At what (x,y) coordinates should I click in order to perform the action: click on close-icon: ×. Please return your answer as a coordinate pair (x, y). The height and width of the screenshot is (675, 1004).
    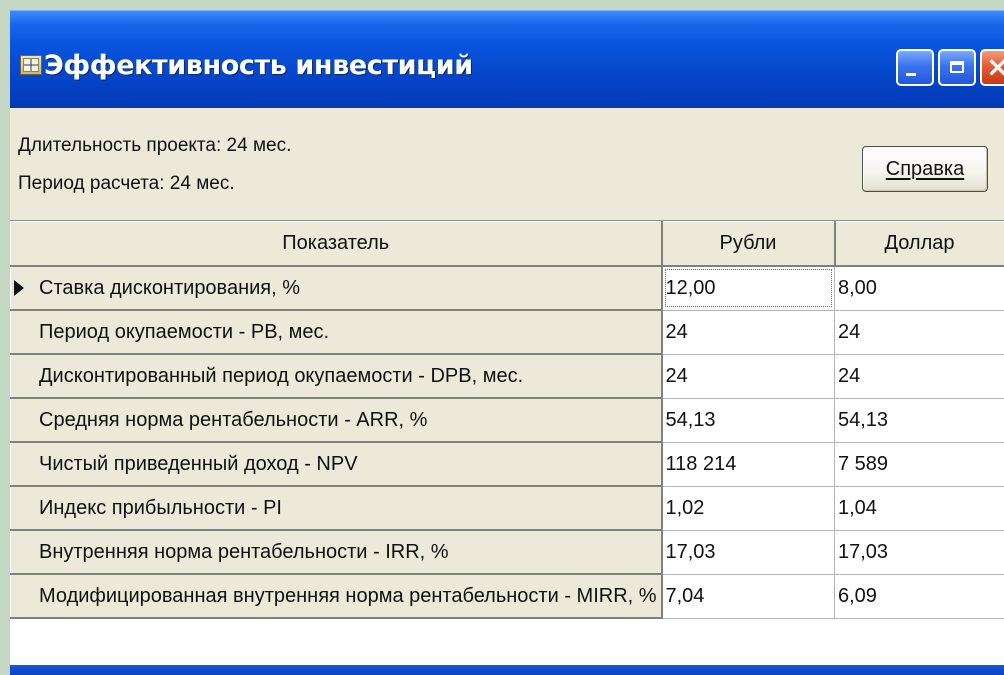
    Looking at the image, I should click on (995, 66).